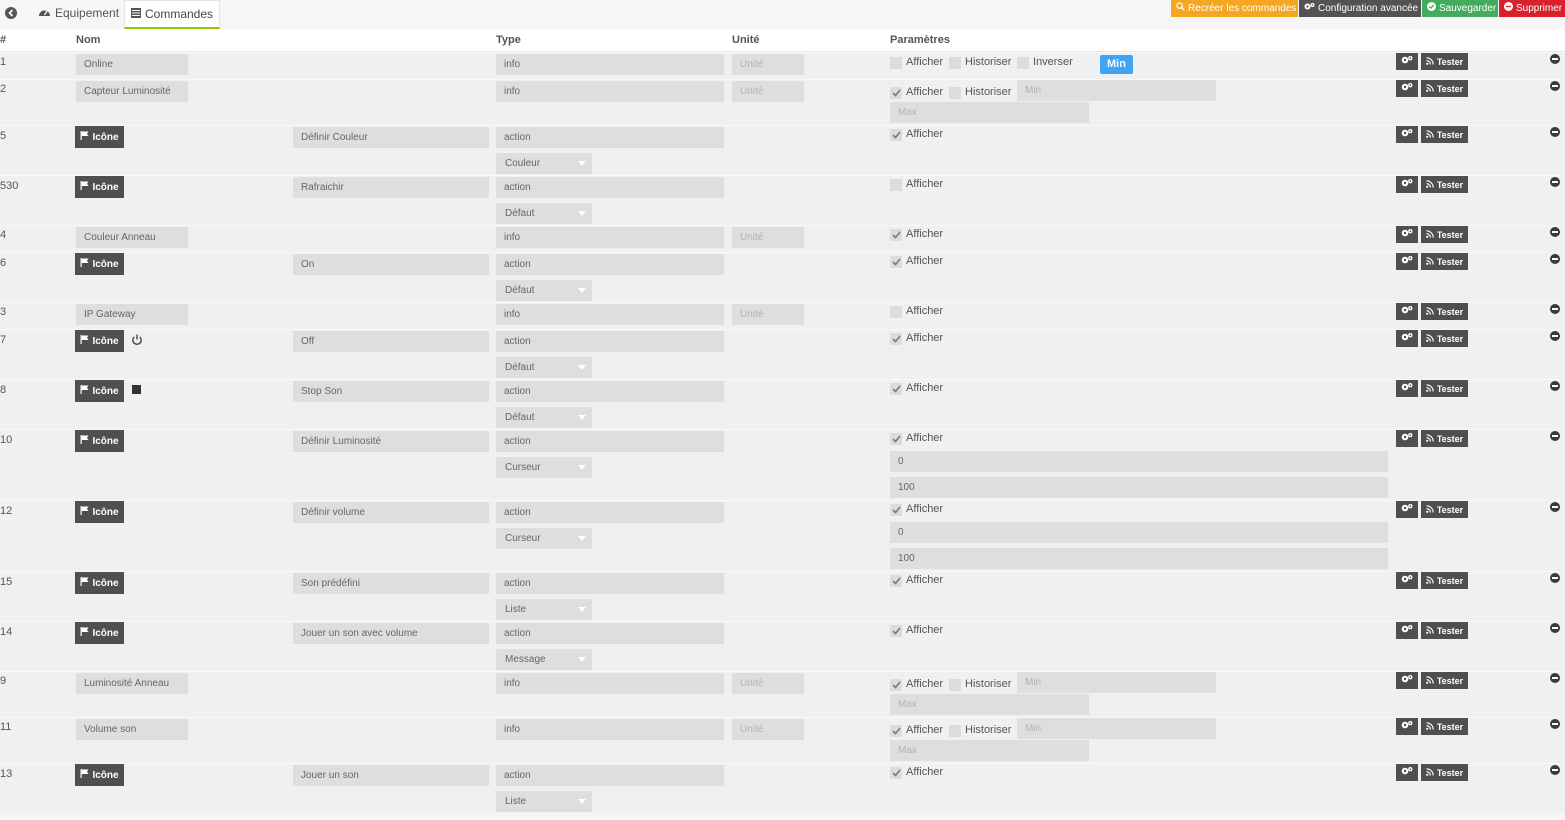 The image size is (1565, 820). Describe the element at coordinates (391, 137) in the screenshot. I see `command-name-input: Définir Couleur` at that location.